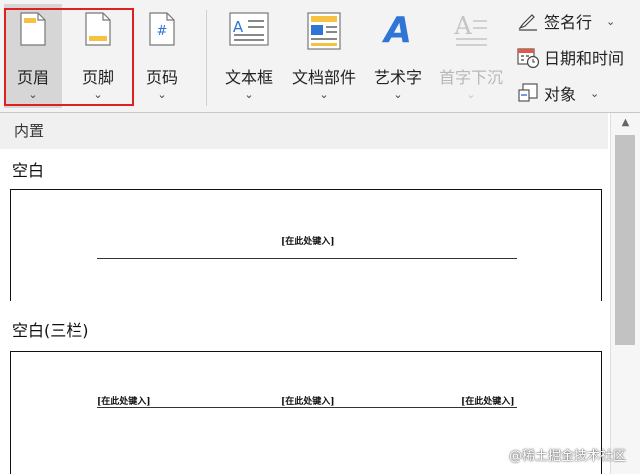 This screenshot has width=640, height=474. Describe the element at coordinates (98, 56) in the screenshot. I see `footer-button: 页脚 ⌄` at that location.